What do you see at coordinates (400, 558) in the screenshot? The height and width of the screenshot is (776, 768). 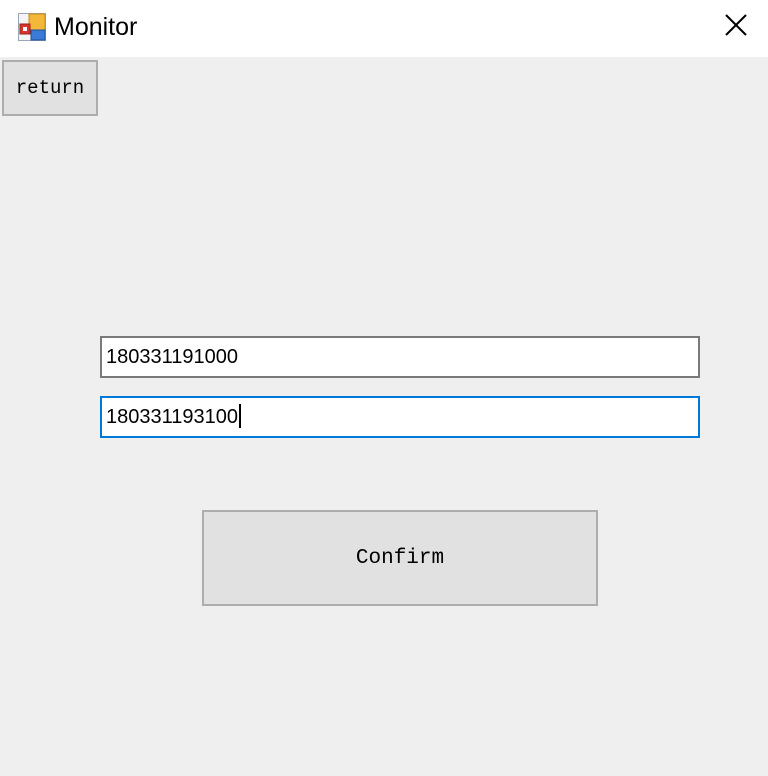 I see `confirm-button: Confirm` at bounding box center [400, 558].